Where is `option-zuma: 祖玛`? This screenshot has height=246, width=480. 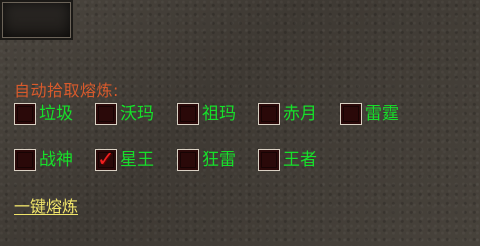 option-zuma: 祖玛 is located at coordinates (206, 114).